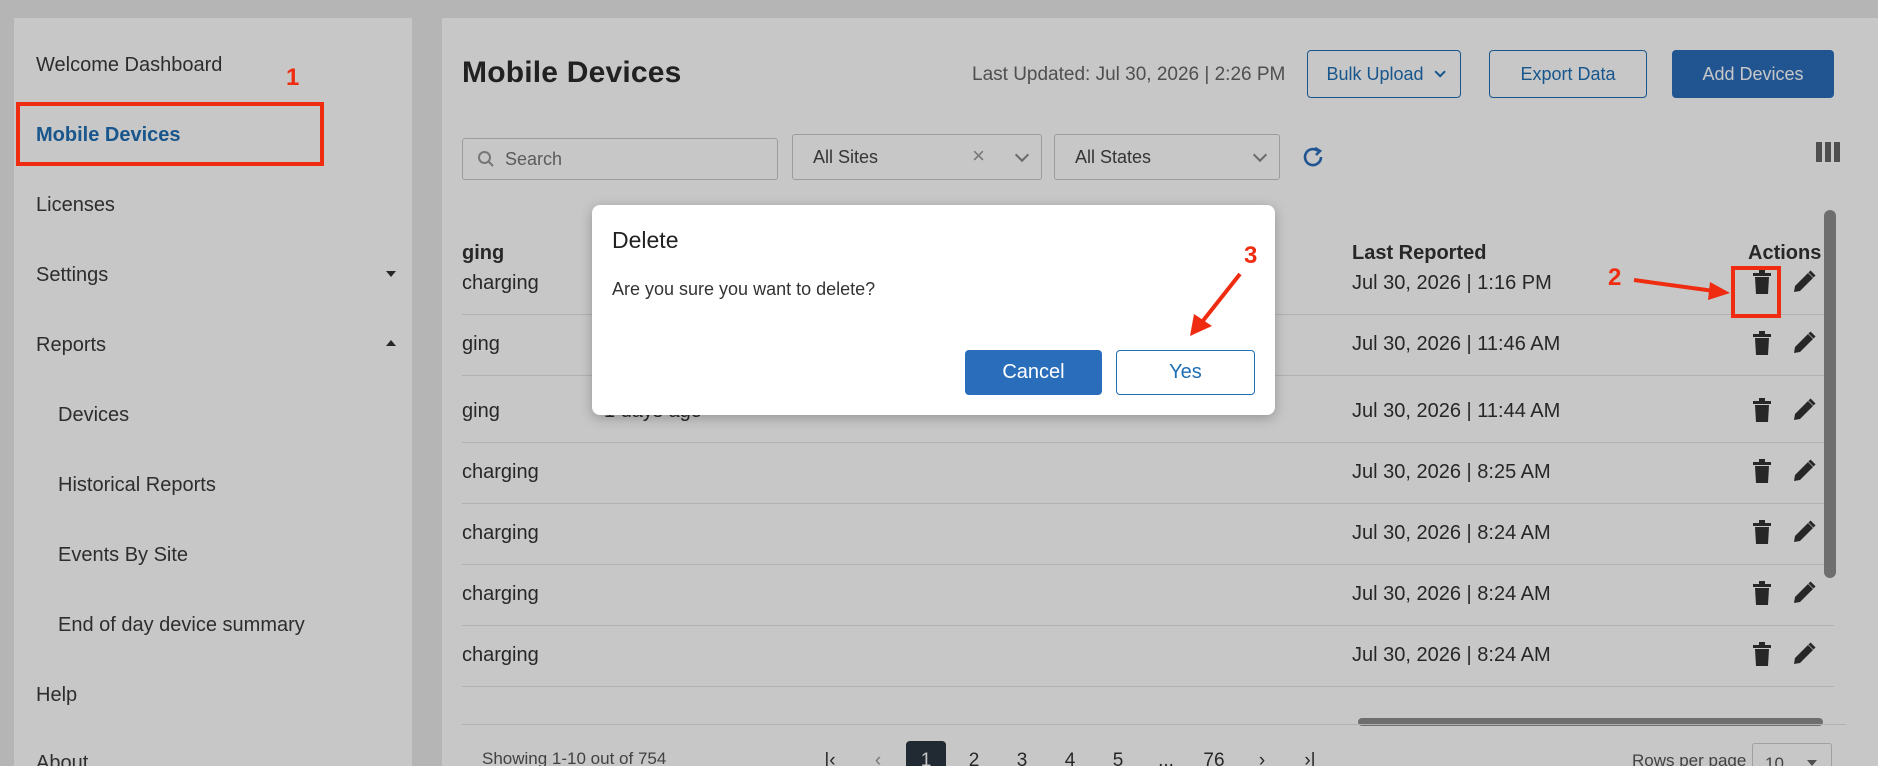 The height and width of the screenshot is (766, 1878). I want to click on annotation-arrow-2-icon, so click(1681, 289).